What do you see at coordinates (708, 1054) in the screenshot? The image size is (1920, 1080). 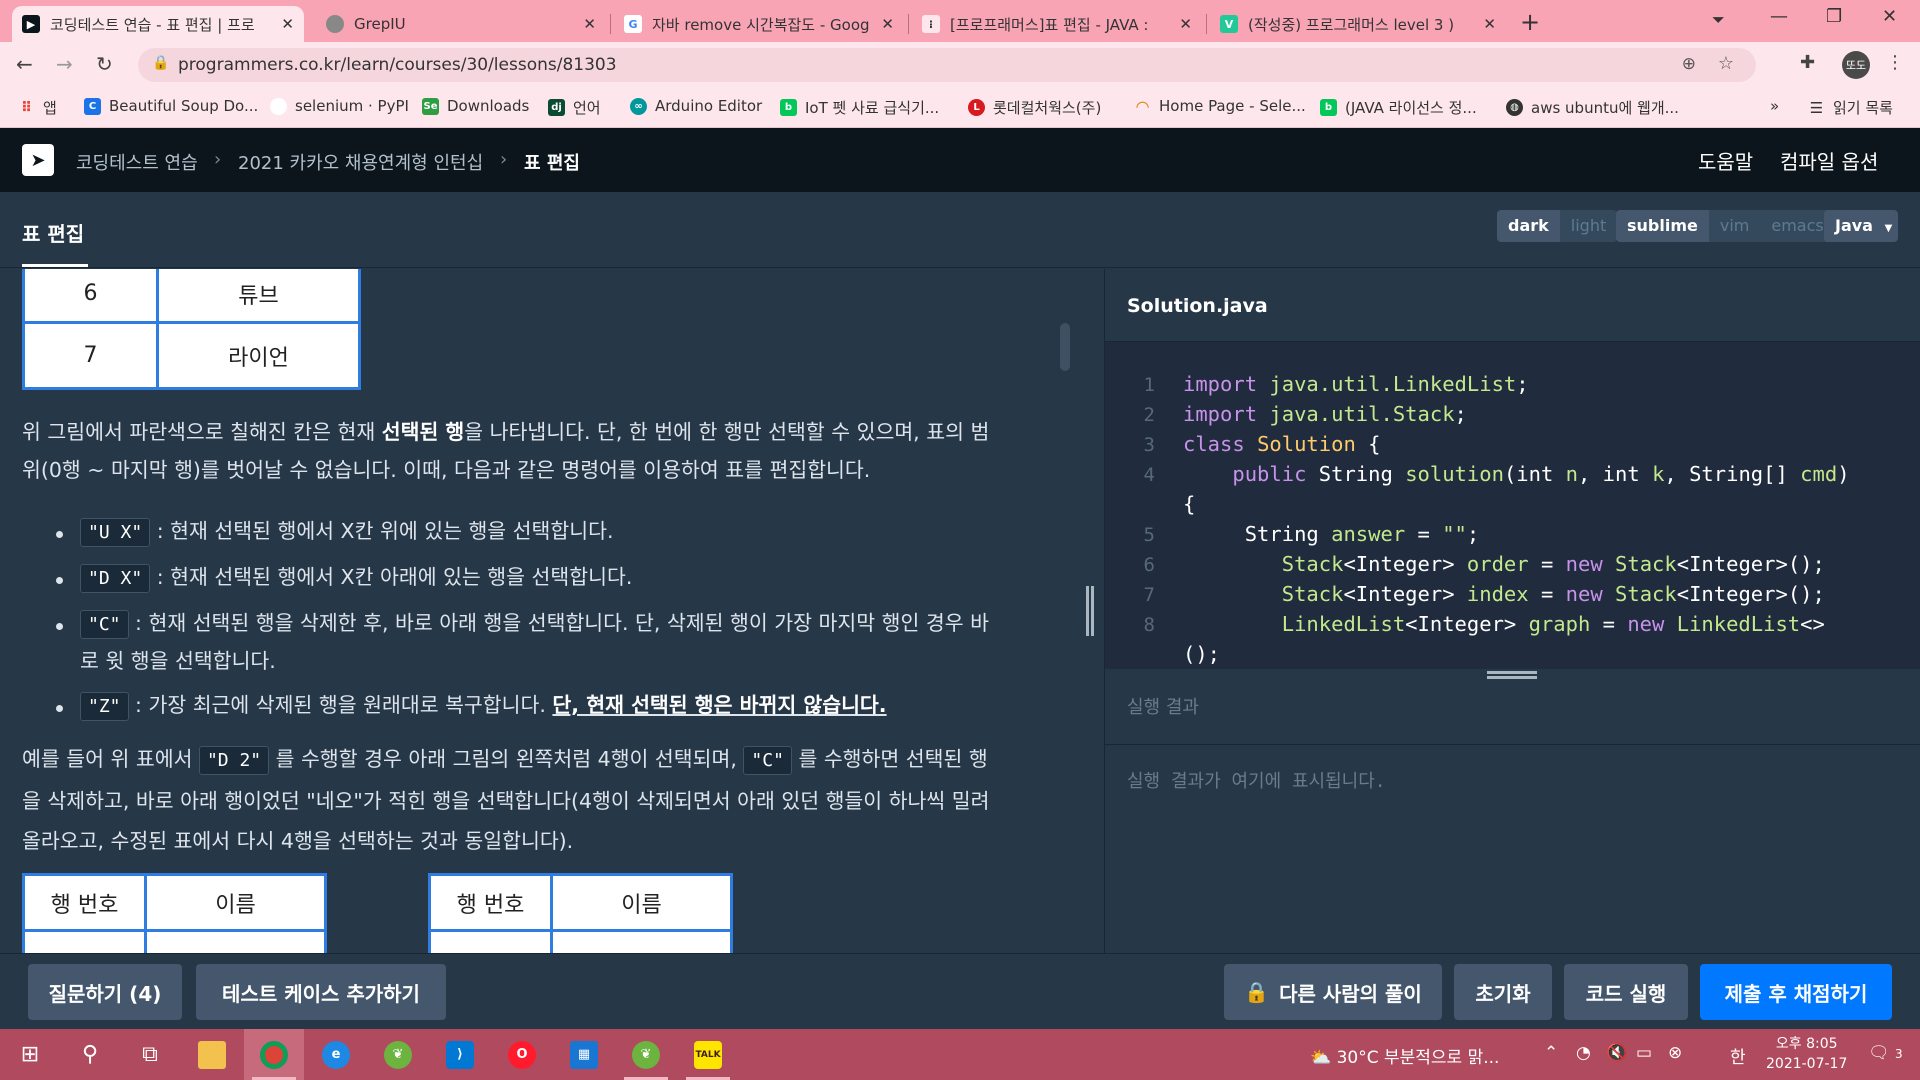 I see `kakaotalk-icon: TALK` at bounding box center [708, 1054].